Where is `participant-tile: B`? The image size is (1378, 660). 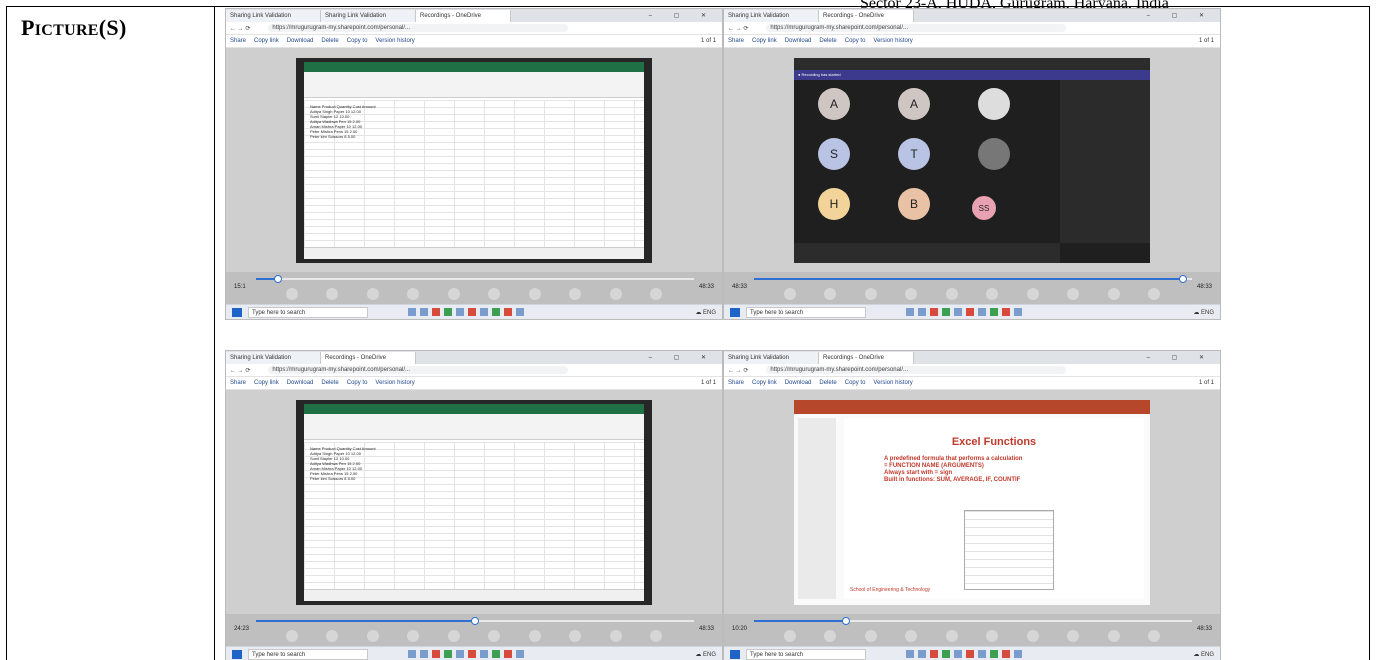 participant-tile: B is located at coordinates (914, 204).